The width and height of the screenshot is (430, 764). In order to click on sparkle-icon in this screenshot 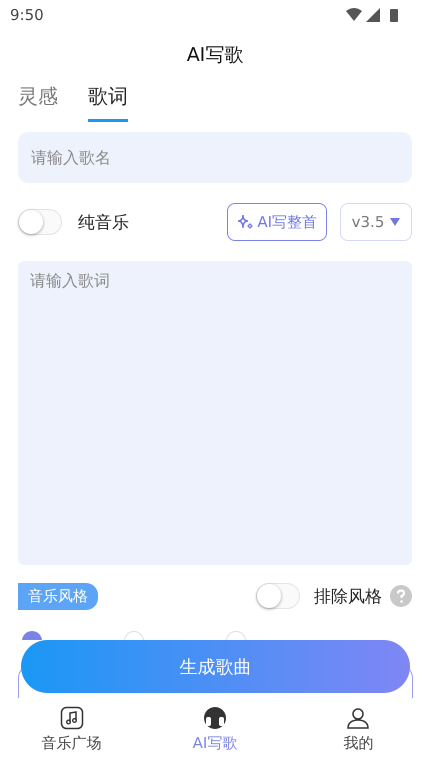, I will do `click(245, 222)`.